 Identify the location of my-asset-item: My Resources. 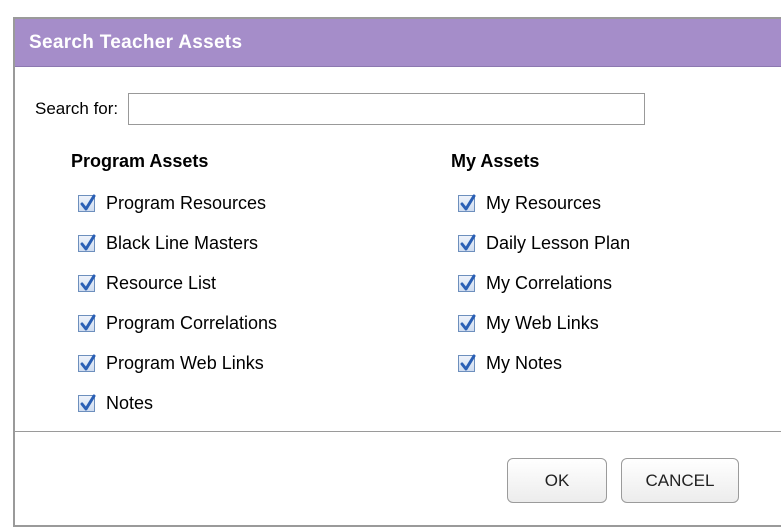
(544, 203).